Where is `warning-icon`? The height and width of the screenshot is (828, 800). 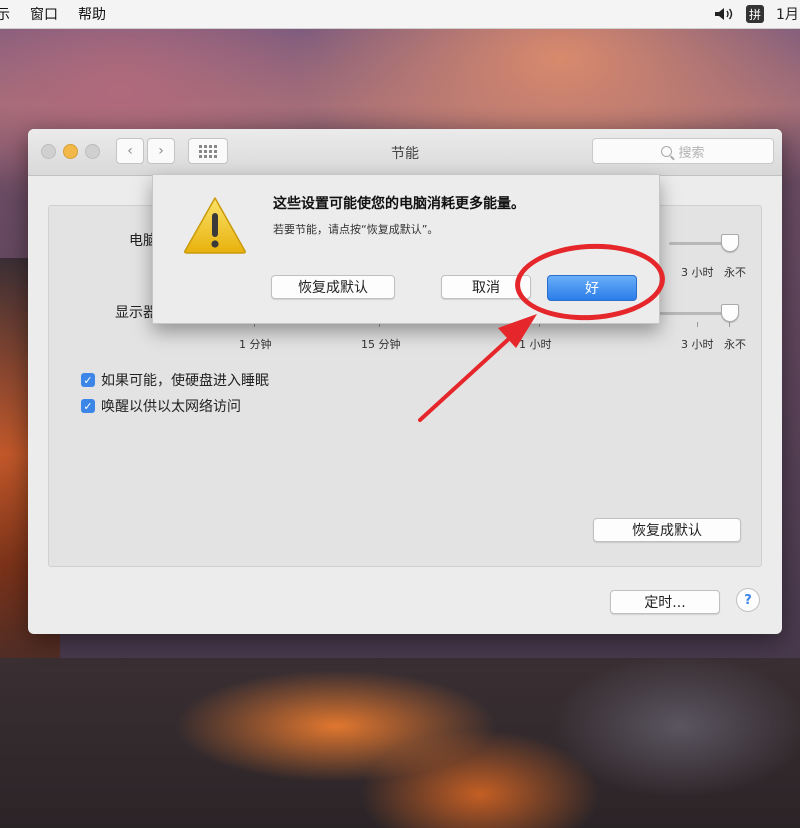
warning-icon is located at coordinates (215, 225).